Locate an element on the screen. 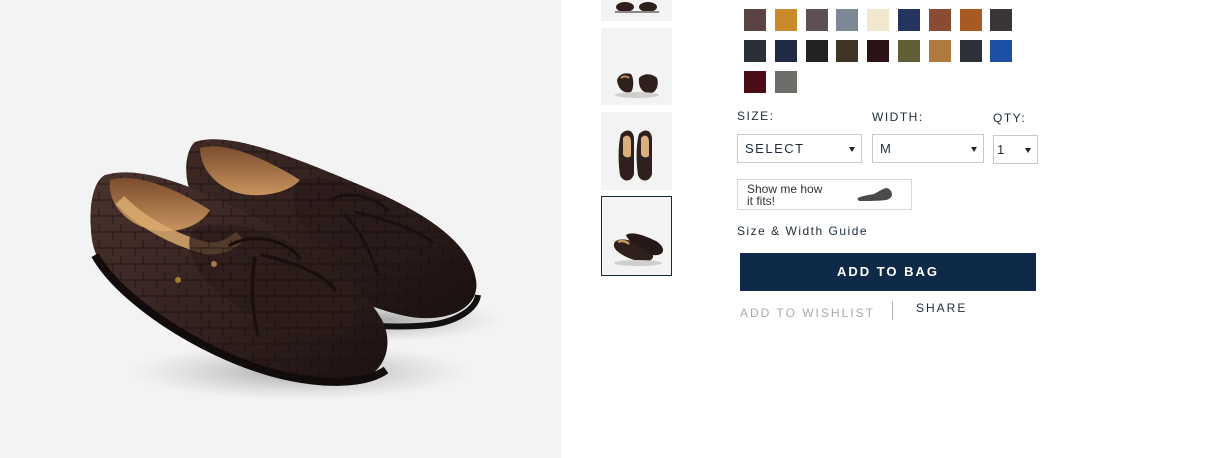  width-select-value: M is located at coordinates (886, 148).